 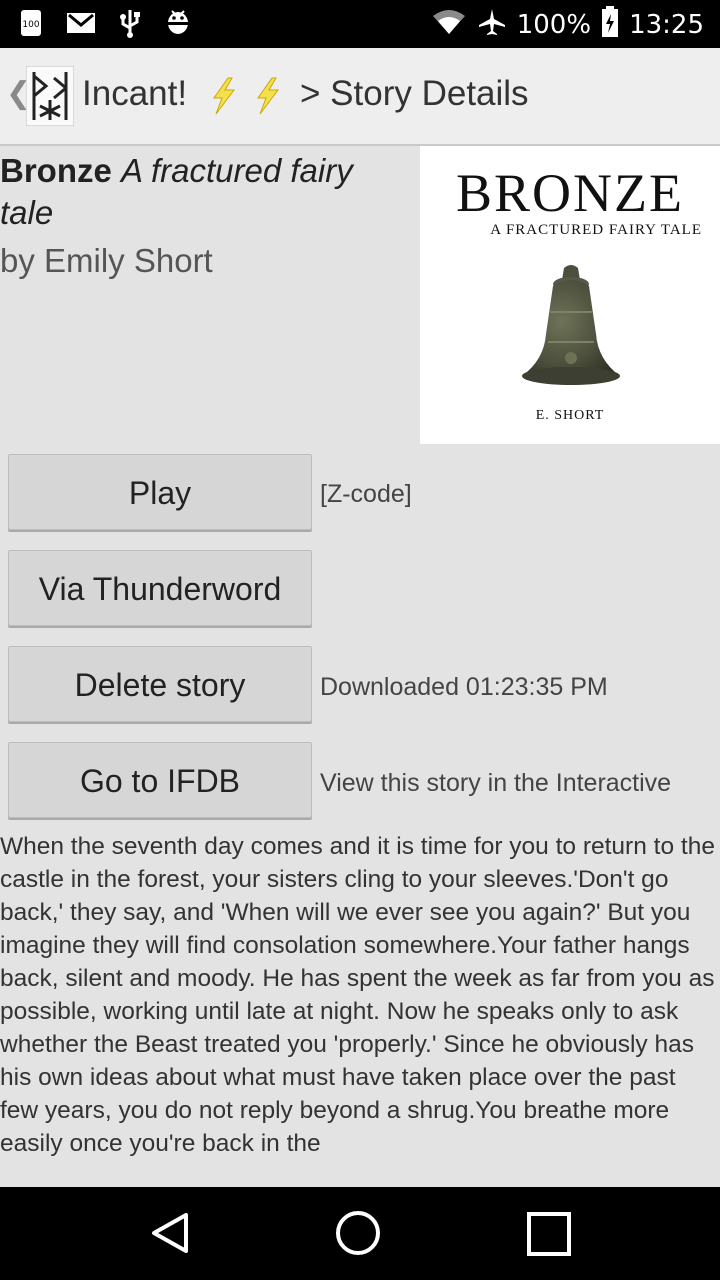 I want to click on home-icon, so click(x=358, y=1235).